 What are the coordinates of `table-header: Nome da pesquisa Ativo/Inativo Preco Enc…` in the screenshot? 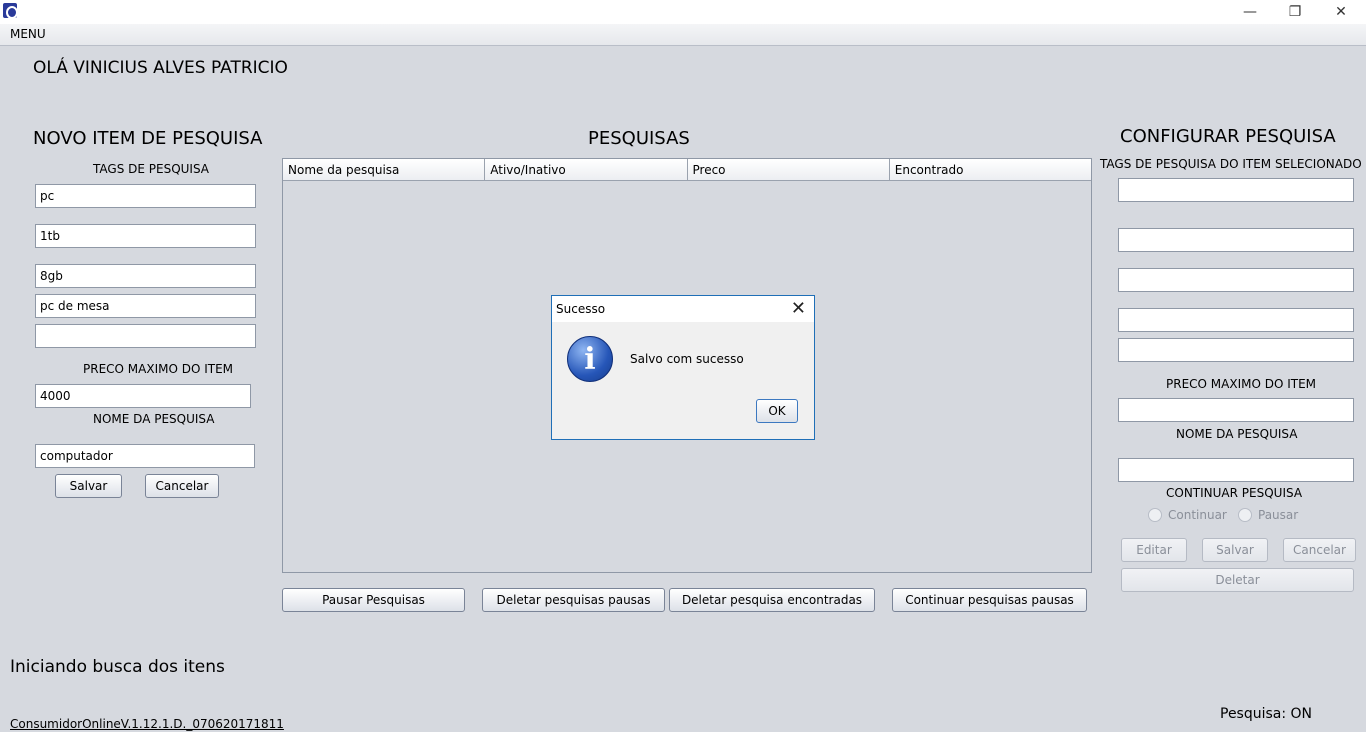 It's located at (687, 170).